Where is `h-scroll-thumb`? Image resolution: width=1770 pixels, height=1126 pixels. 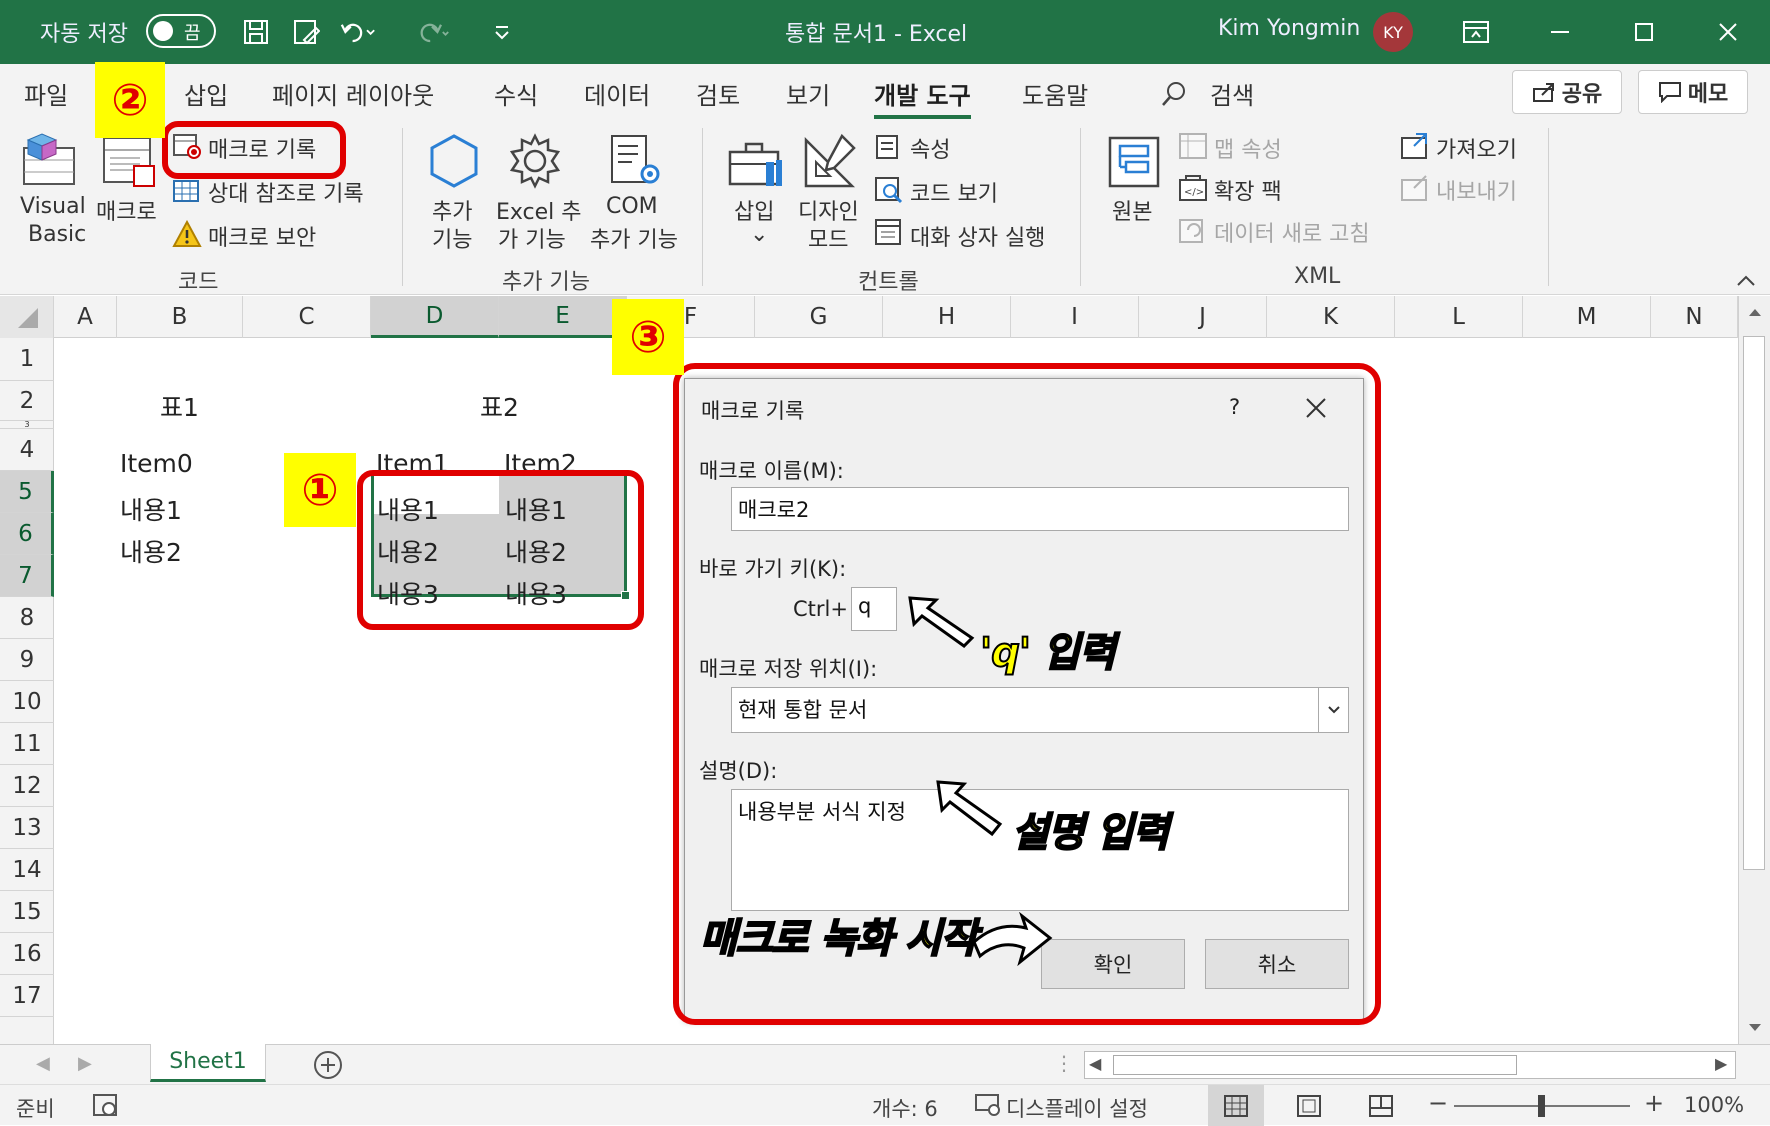
h-scroll-thumb is located at coordinates (1315, 1065).